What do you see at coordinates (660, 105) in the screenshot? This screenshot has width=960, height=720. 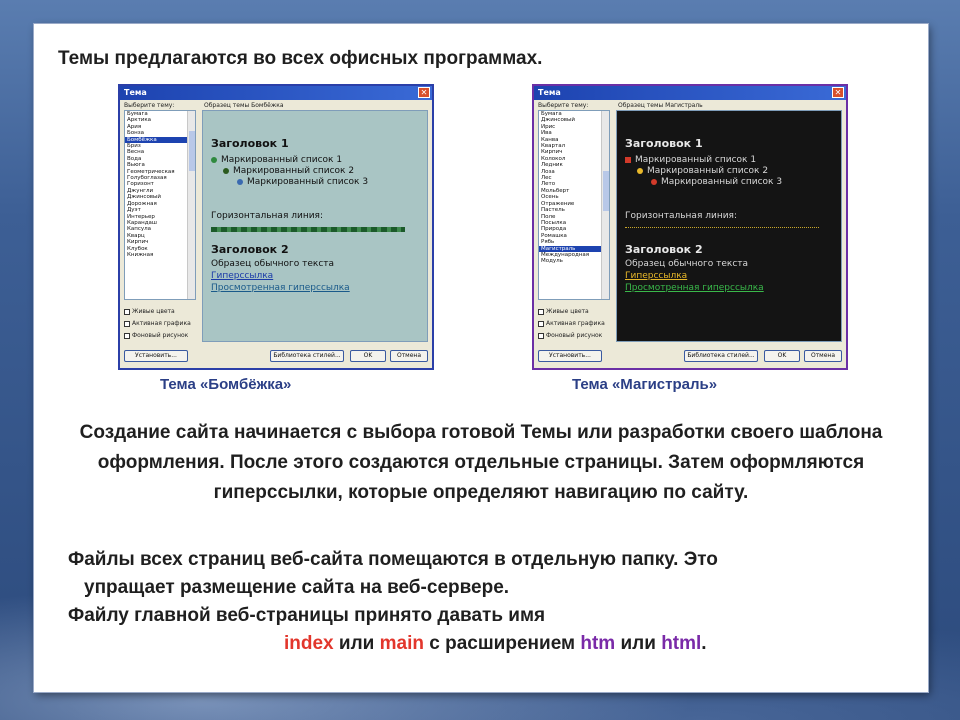 I see `preview-label: Образец темы Магистраль` at bounding box center [660, 105].